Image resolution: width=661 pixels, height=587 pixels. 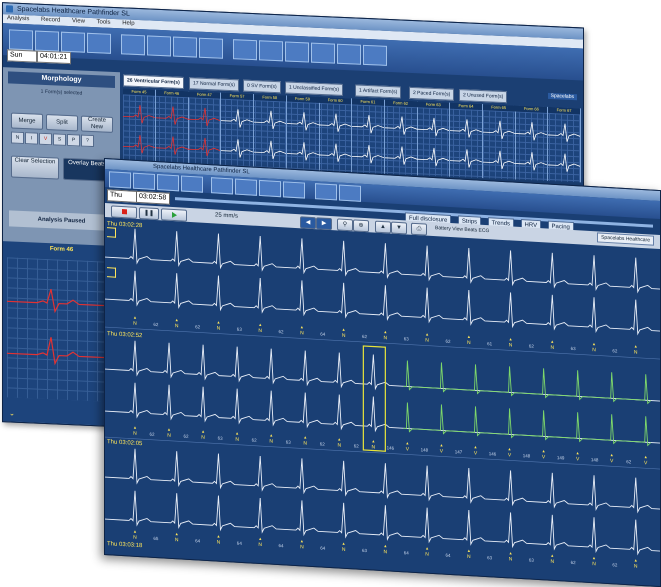 I want to click on ecg-run-trace, so click(x=527, y=382).